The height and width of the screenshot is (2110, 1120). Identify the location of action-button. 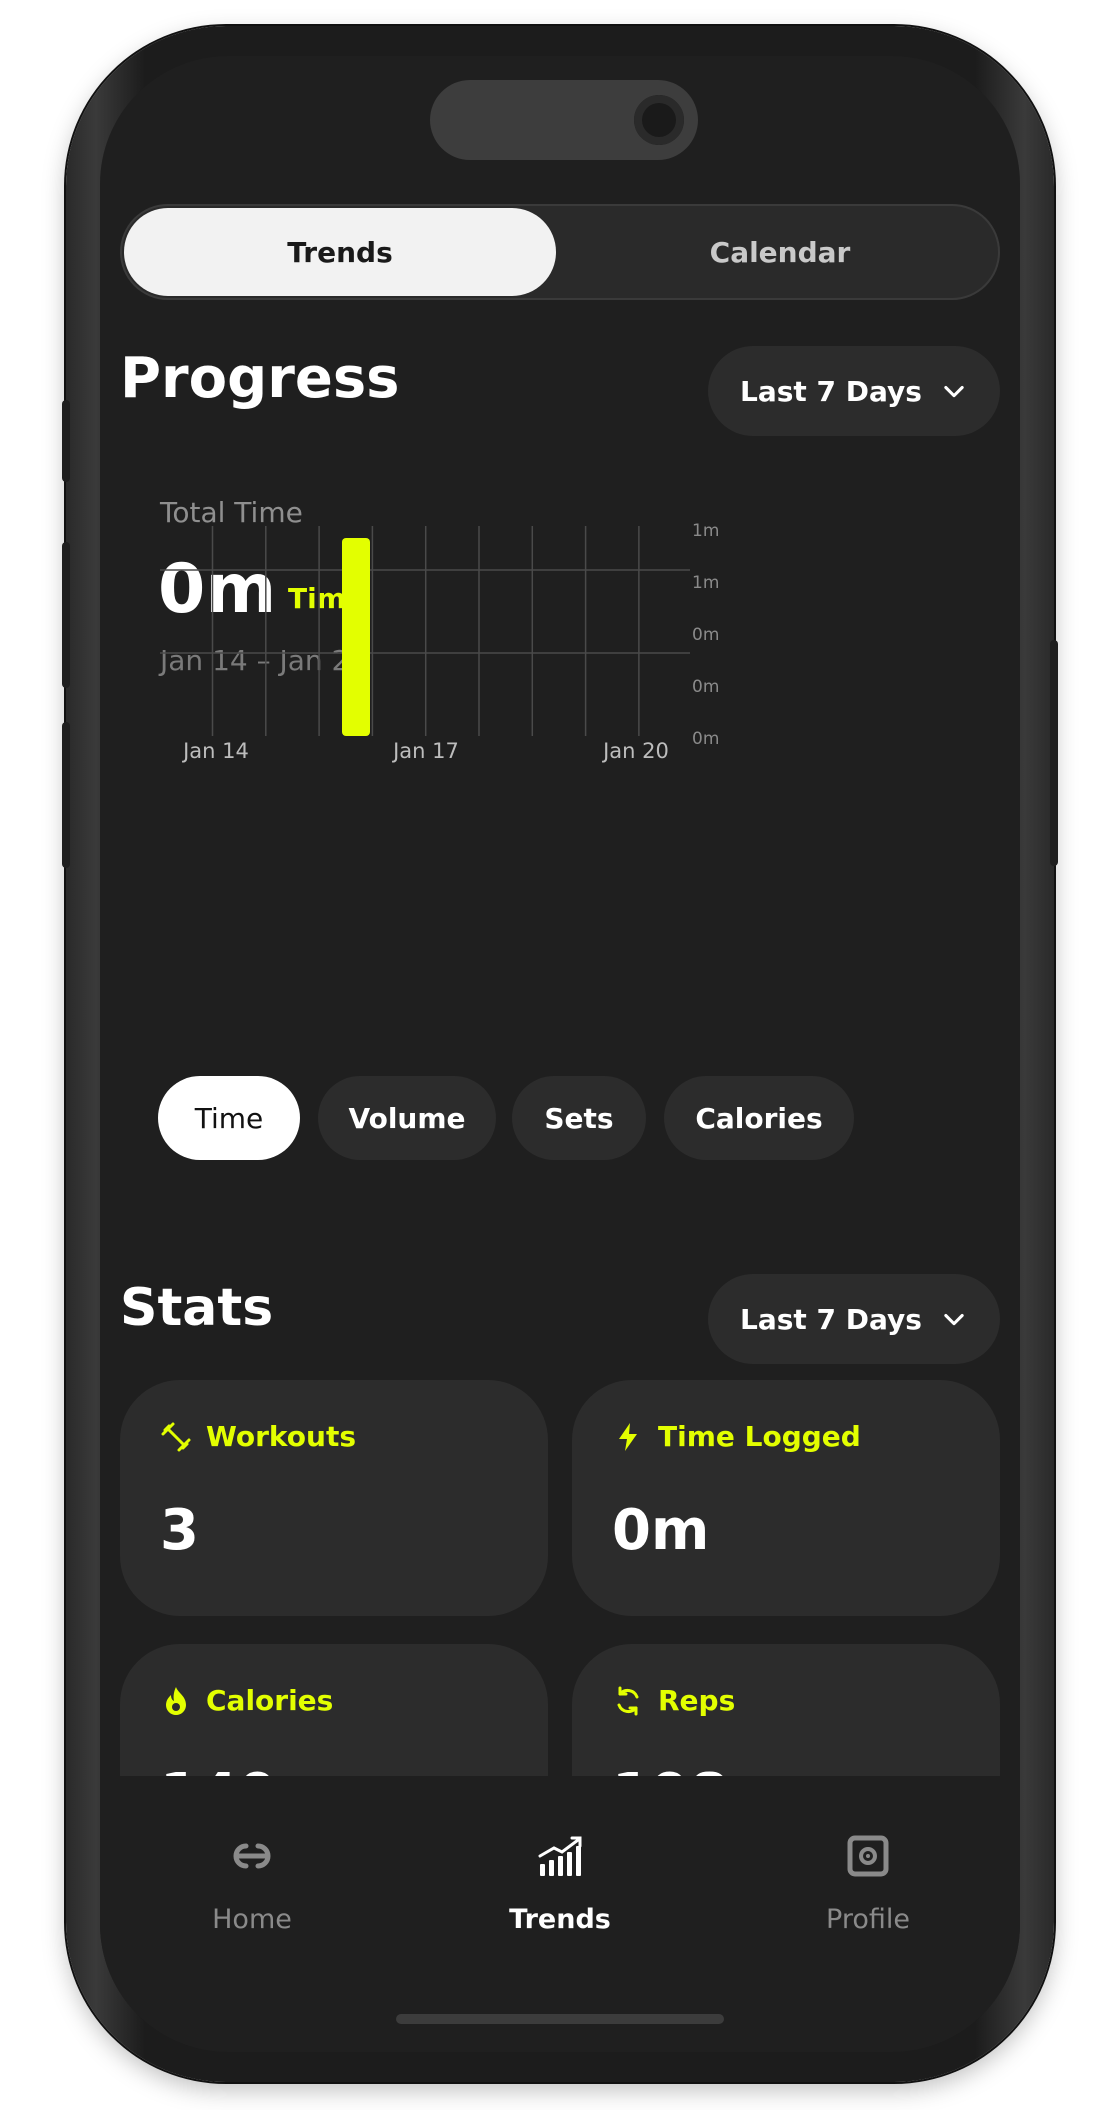
(66, 441).